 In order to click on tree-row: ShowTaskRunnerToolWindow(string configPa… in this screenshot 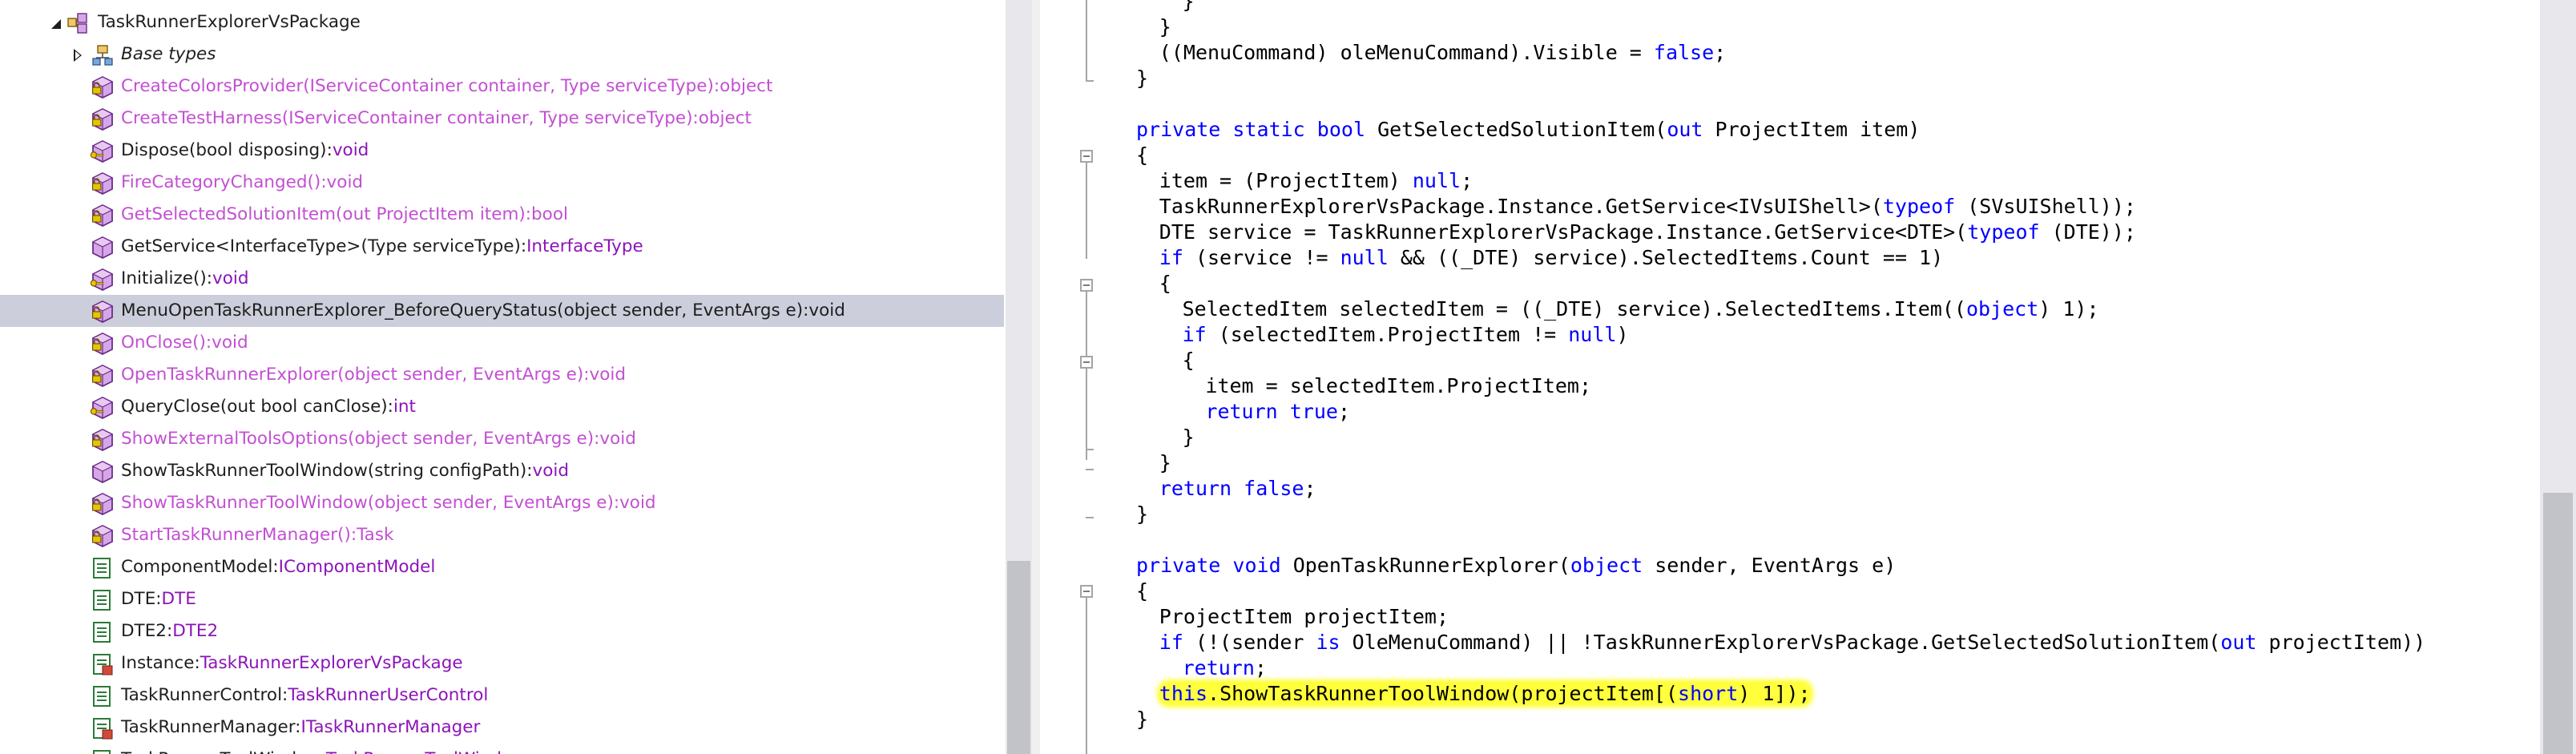, I will do `click(502, 471)`.